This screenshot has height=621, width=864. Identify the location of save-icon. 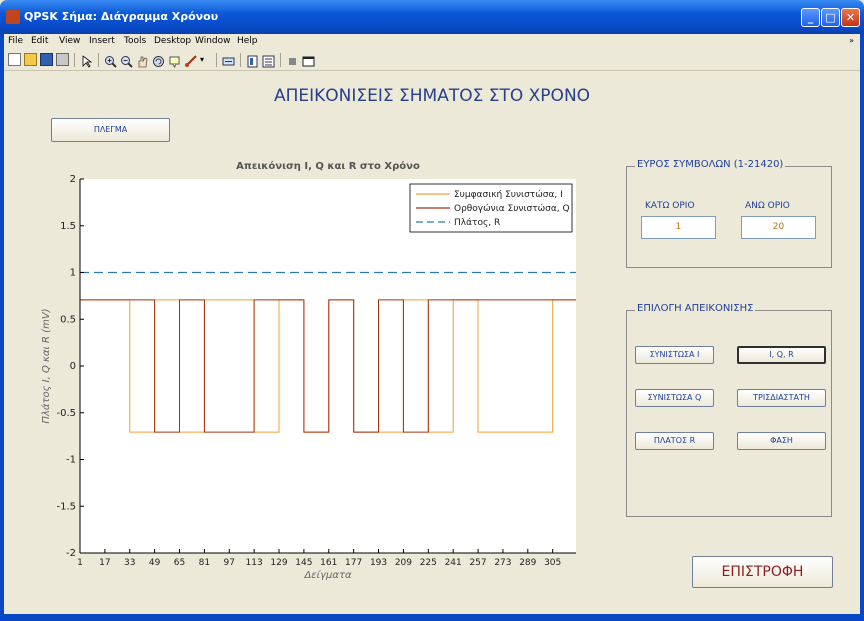
(46, 59).